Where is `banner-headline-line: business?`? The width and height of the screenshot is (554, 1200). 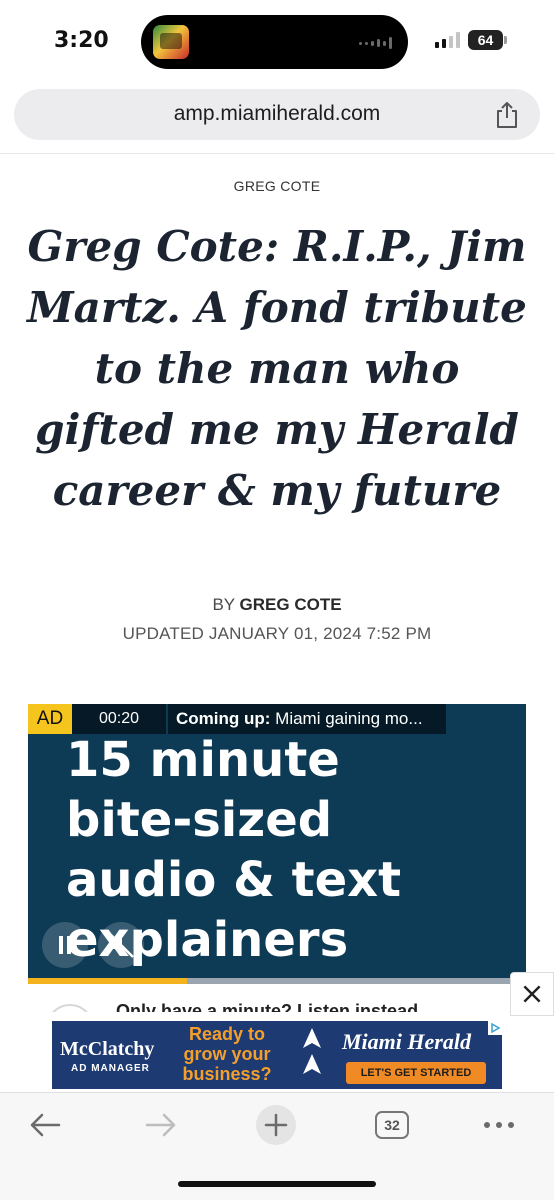
banner-headline-line: business? is located at coordinates (227, 1074).